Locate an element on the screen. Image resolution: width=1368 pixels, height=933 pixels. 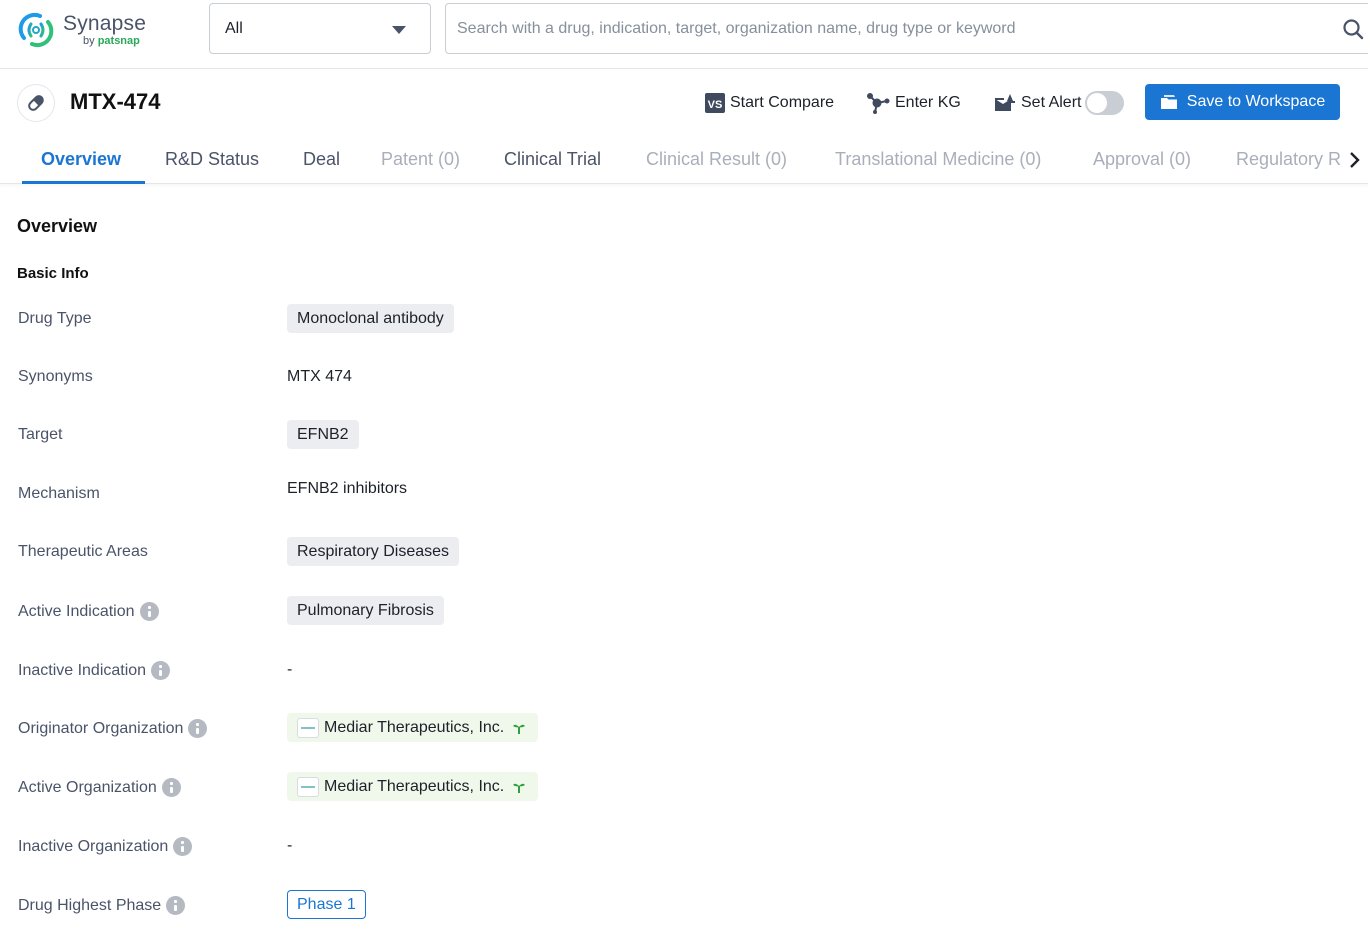
folder-icon is located at coordinates (1168, 102).